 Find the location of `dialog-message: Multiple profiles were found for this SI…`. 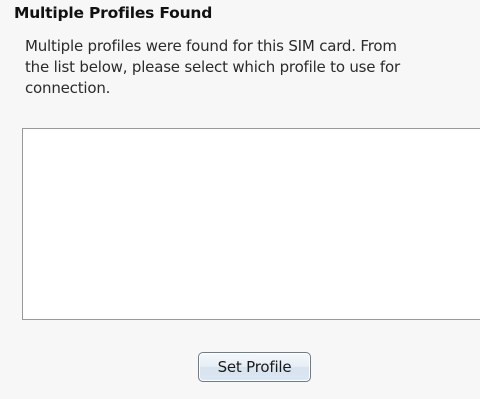

dialog-message: Multiple profiles were found for this SI… is located at coordinates (252, 67).